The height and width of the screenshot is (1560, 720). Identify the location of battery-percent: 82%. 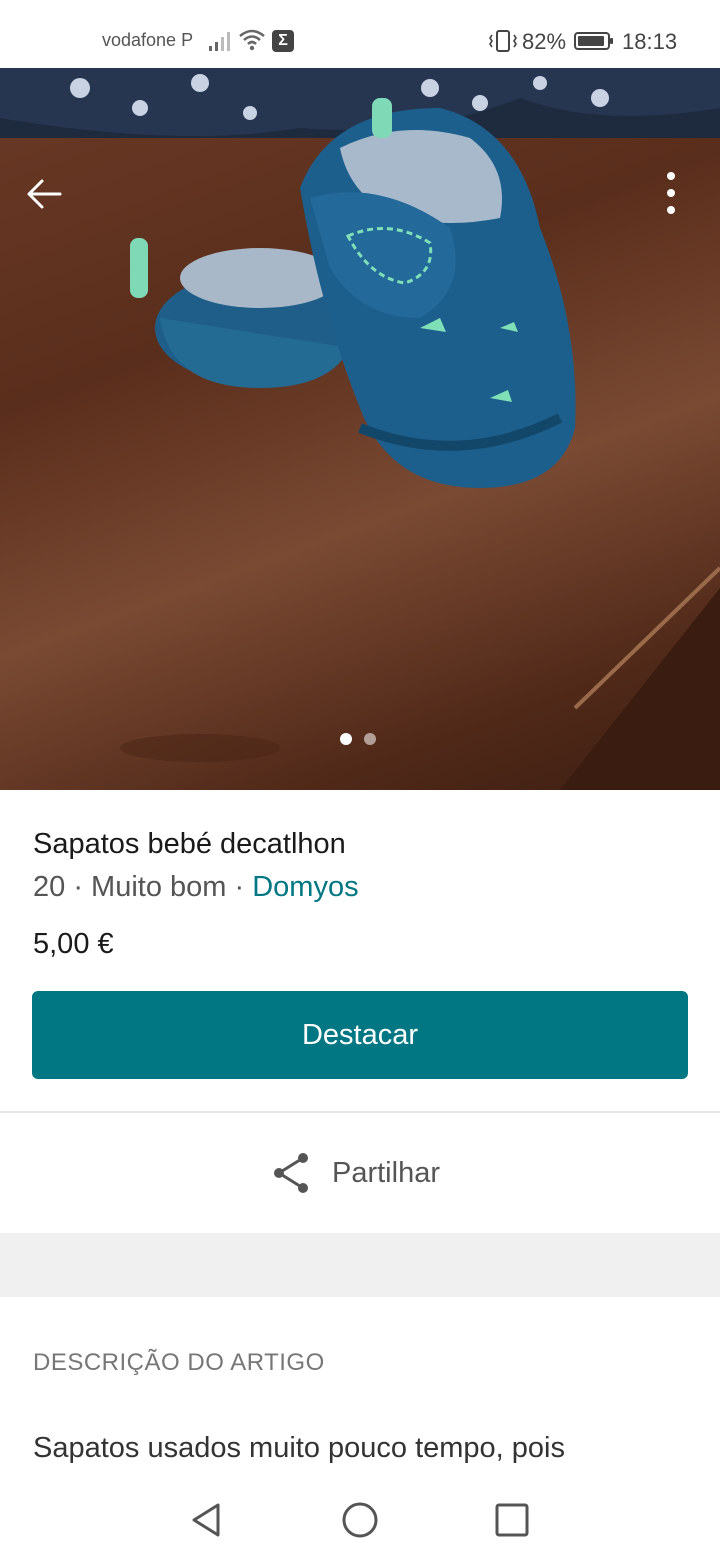
(544, 41).